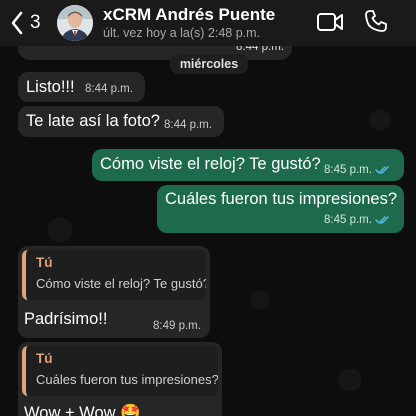  I want to click on message-time: 8:49 p.m., so click(177, 326).